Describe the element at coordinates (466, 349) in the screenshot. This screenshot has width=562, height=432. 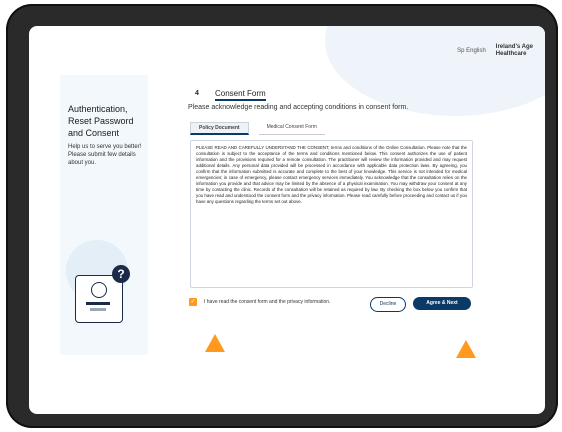
I see `pointer-arrow-agree` at that location.